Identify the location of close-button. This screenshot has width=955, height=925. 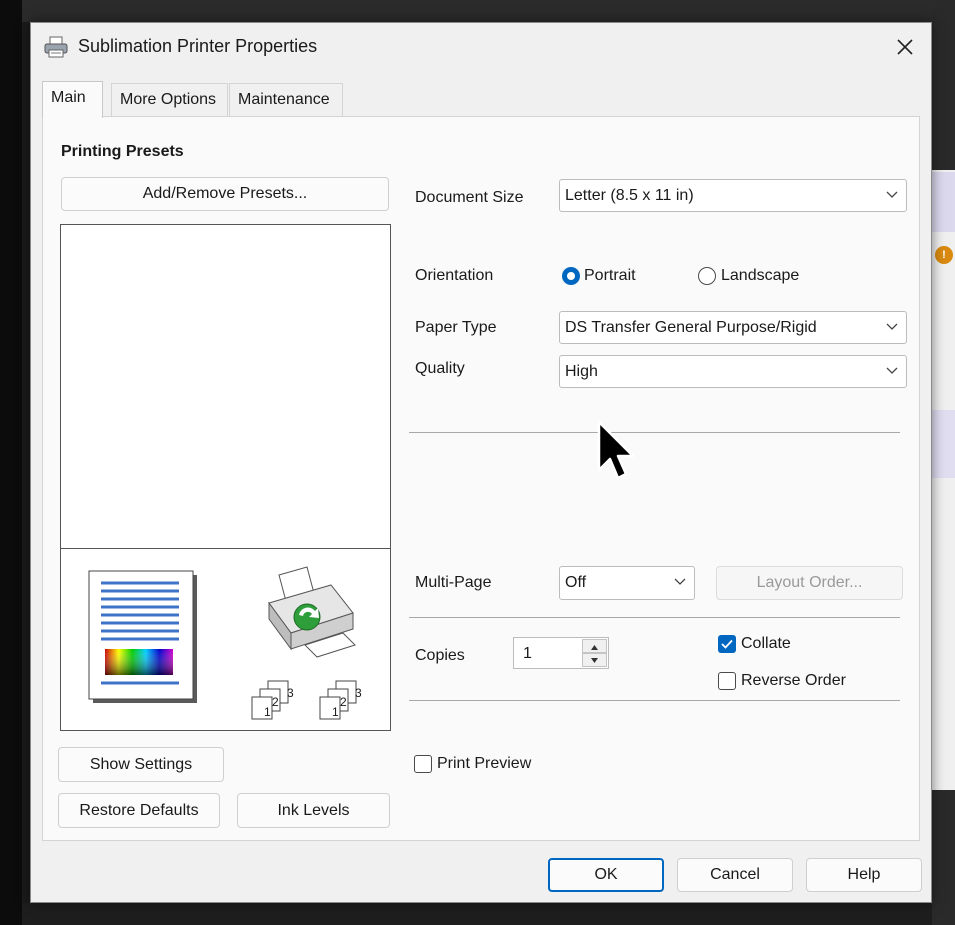
(905, 47).